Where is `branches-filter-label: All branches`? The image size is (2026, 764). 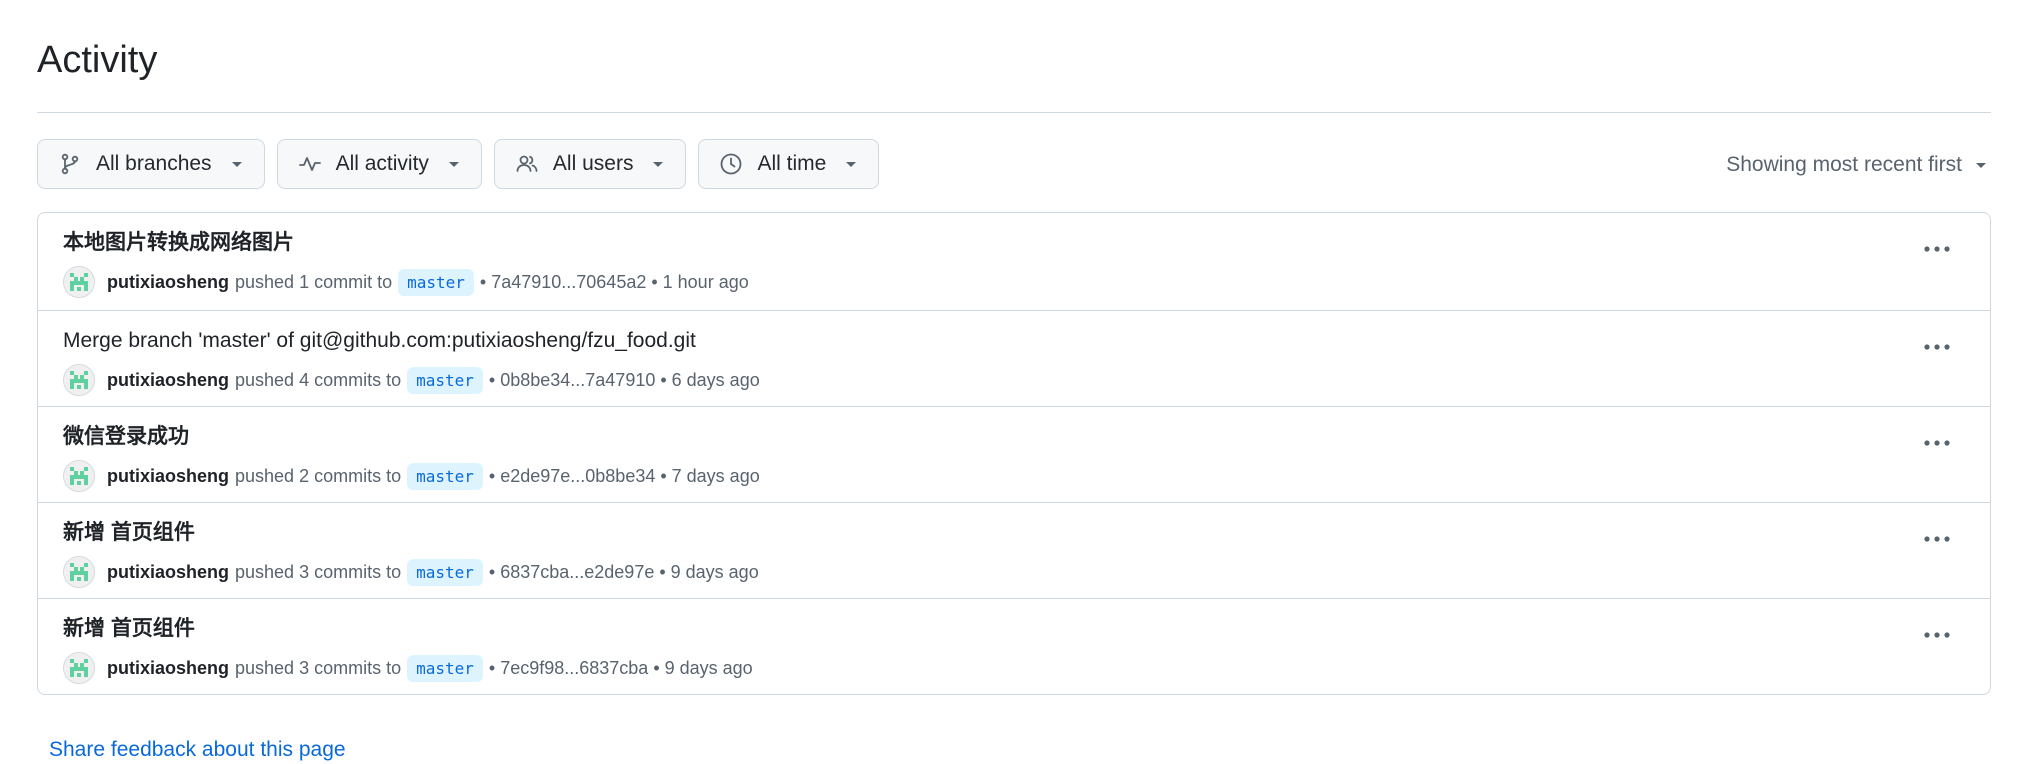 branches-filter-label: All branches is located at coordinates (154, 163).